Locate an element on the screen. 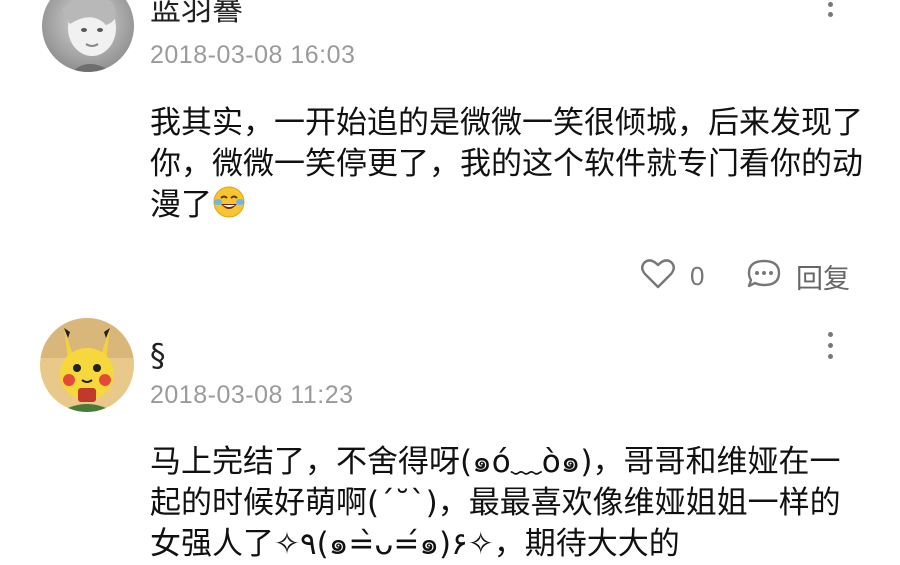 The width and height of the screenshot is (900, 565). like-count: 0 is located at coordinates (697, 275).